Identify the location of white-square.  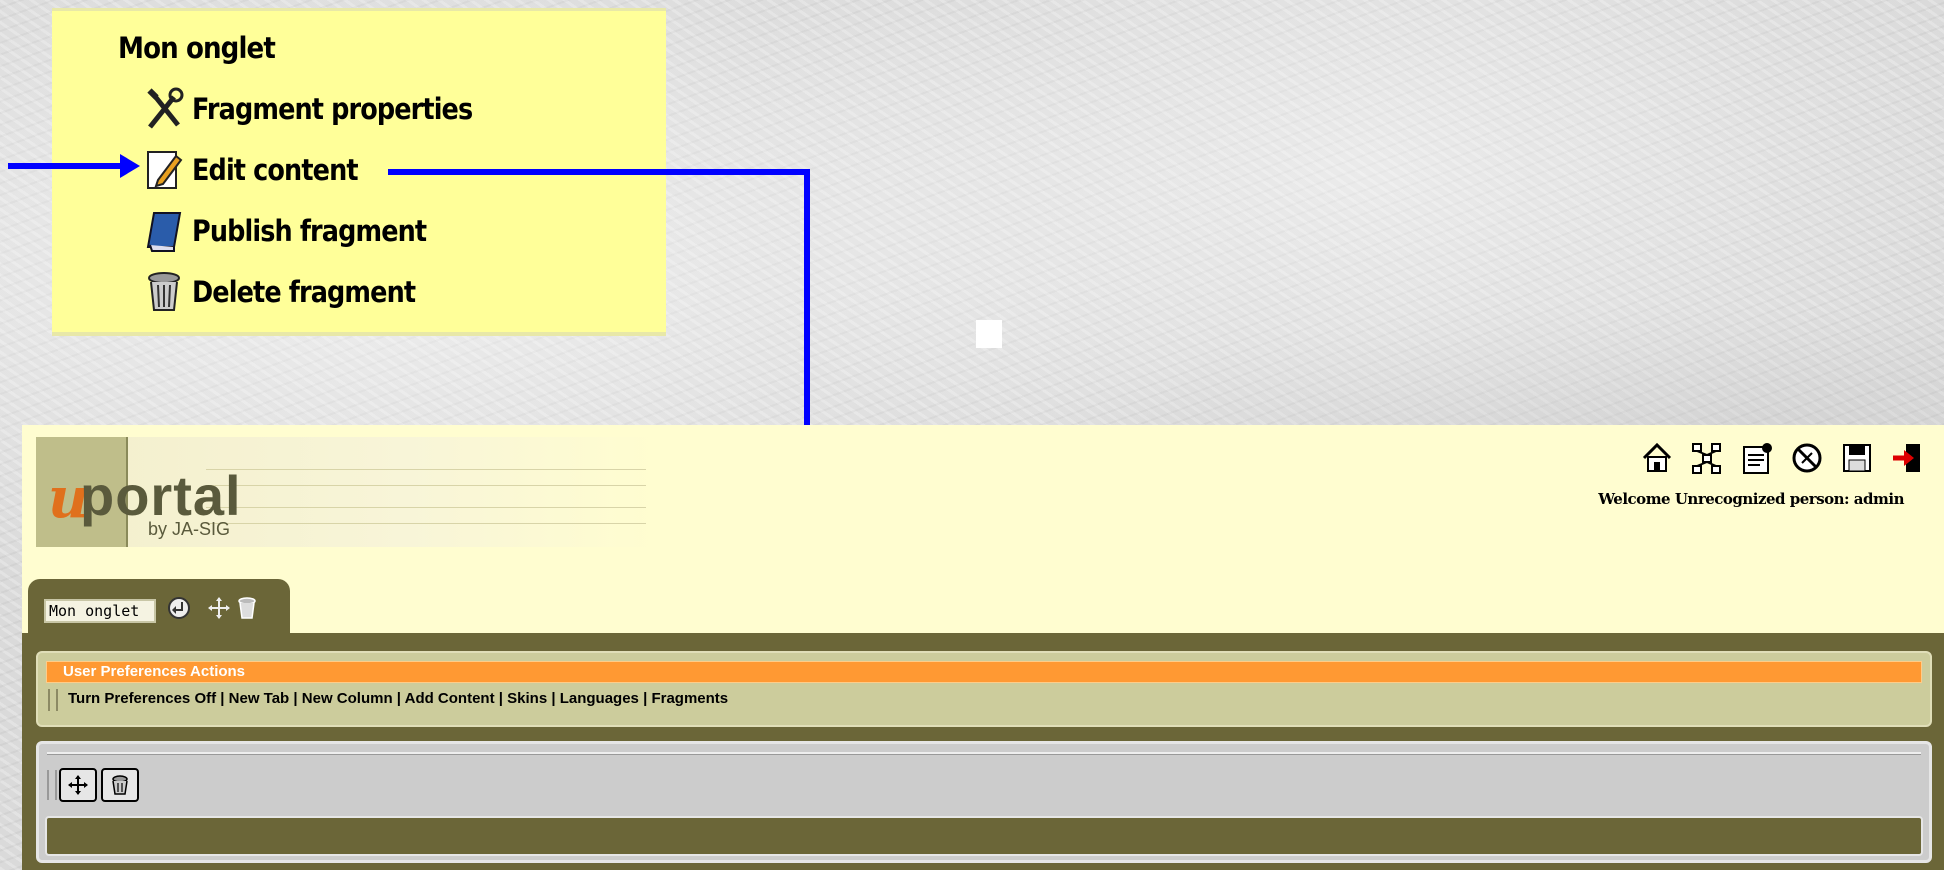
(989, 334).